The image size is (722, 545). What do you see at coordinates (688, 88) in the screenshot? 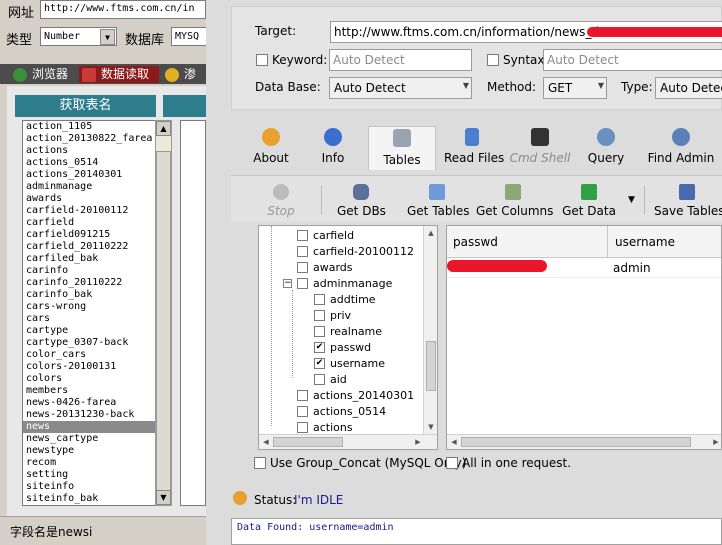
I see `type-select: Auto Detec` at bounding box center [688, 88].